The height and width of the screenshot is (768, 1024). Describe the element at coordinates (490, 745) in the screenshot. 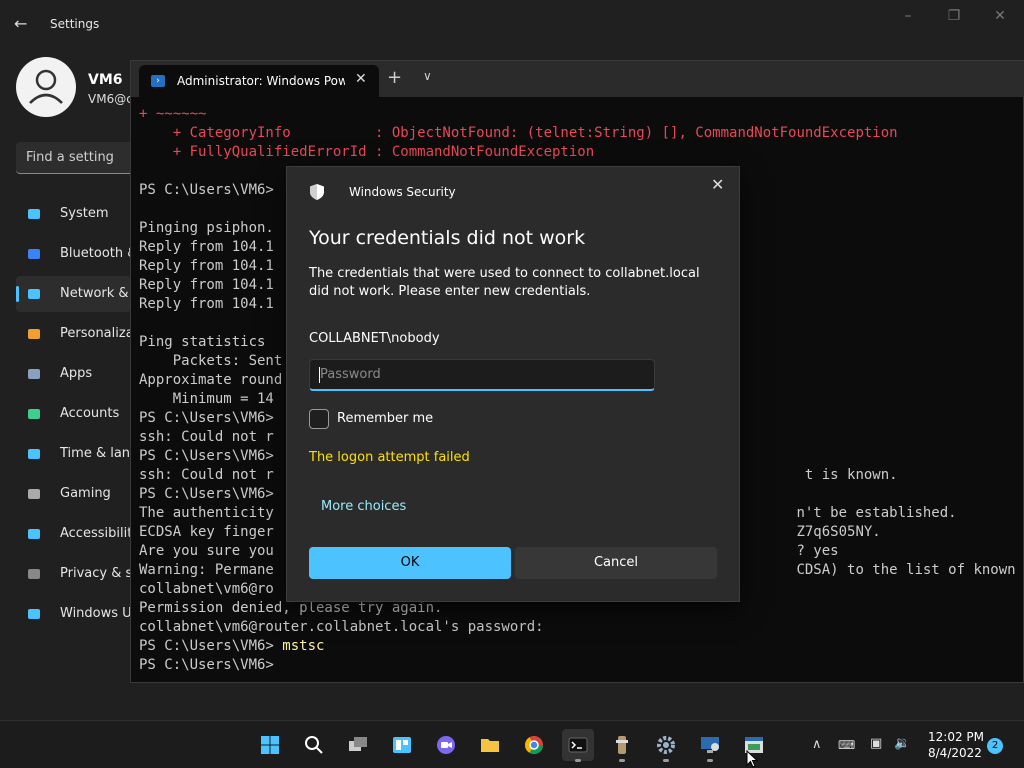

I see `file-explorer-button` at that location.